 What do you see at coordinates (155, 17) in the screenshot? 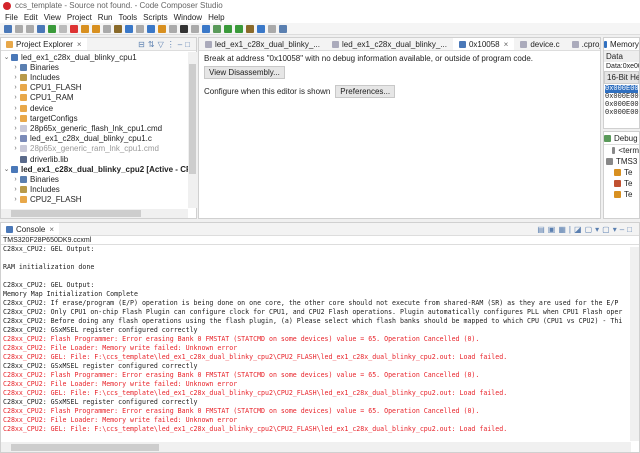
I see `menu-scripts: Scripts` at bounding box center [155, 17].